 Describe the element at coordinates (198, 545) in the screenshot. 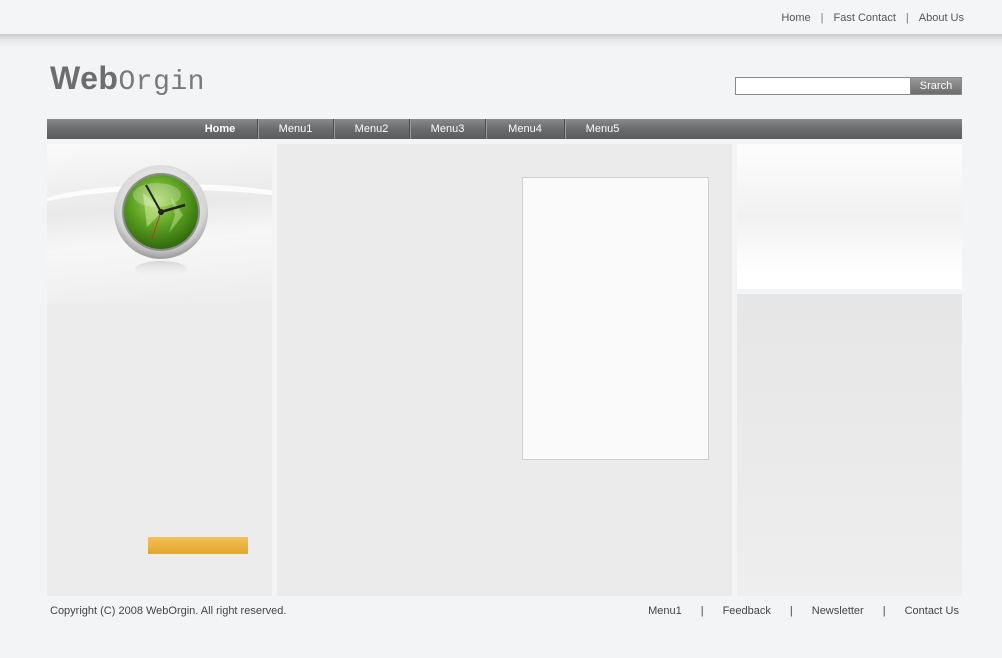

I see `orange-button` at that location.